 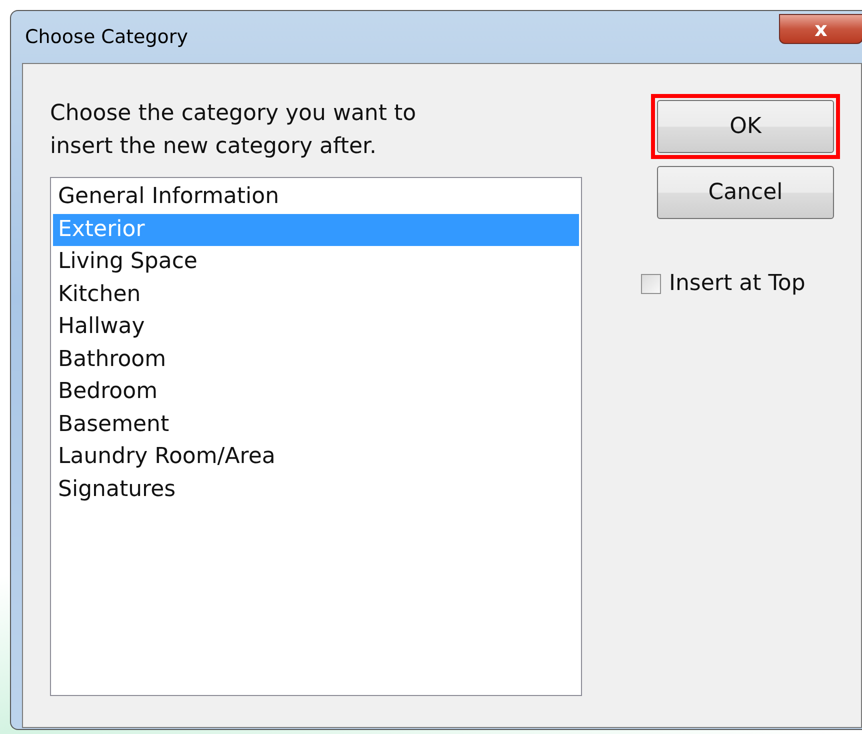 I want to click on cancel-button: Cancel, so click(x=745, y=192).